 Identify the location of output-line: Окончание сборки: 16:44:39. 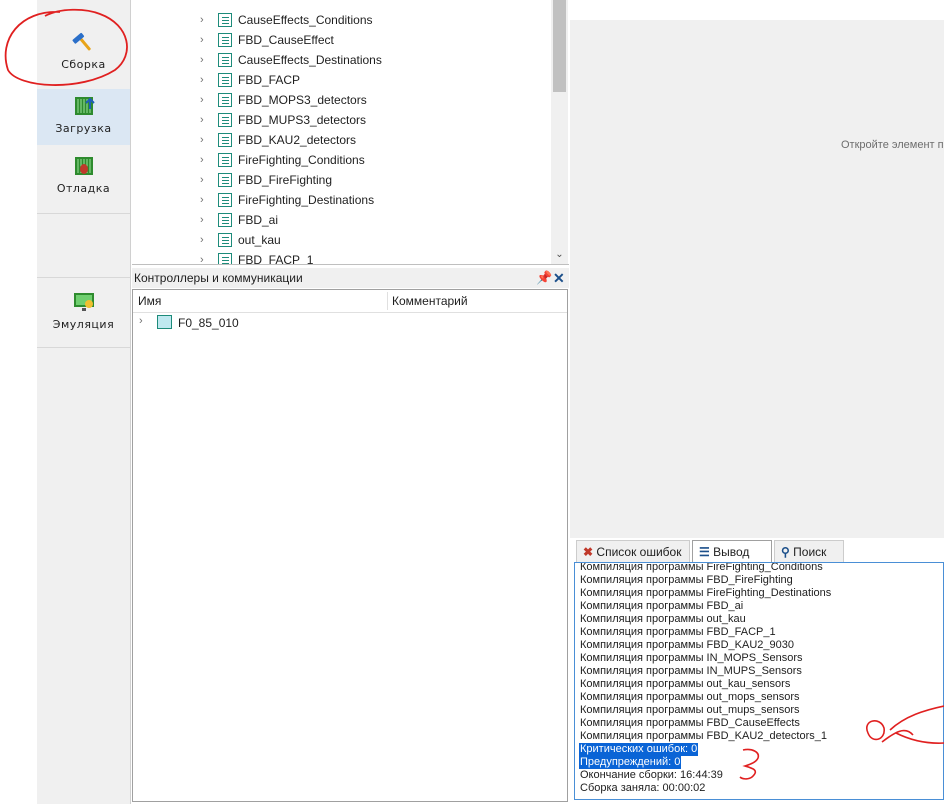
(651, 775).